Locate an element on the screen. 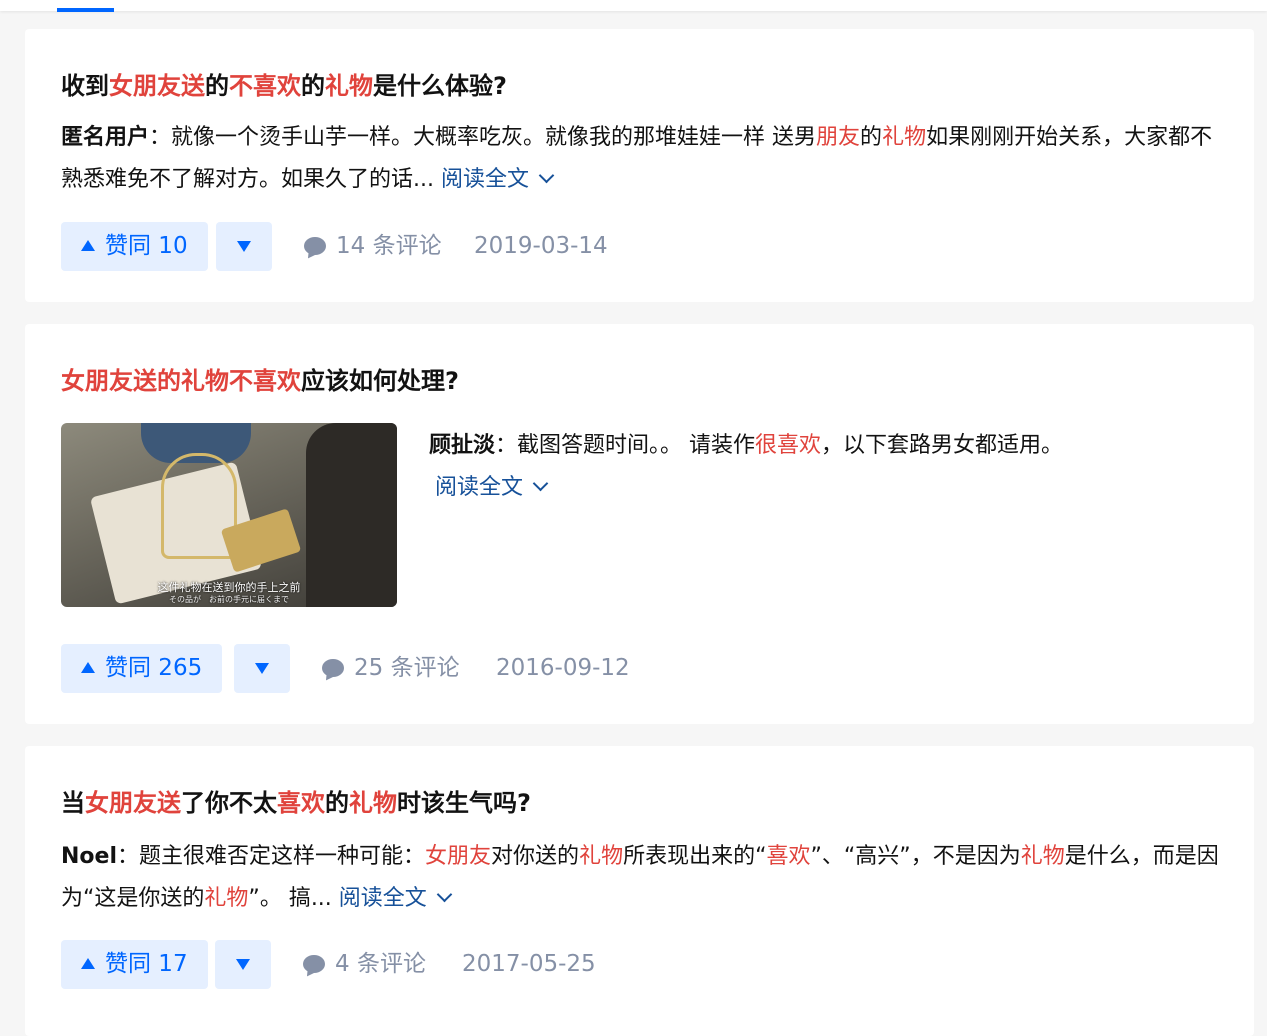  comments-button: 4 条评论 is located at coordinates (364, 964).